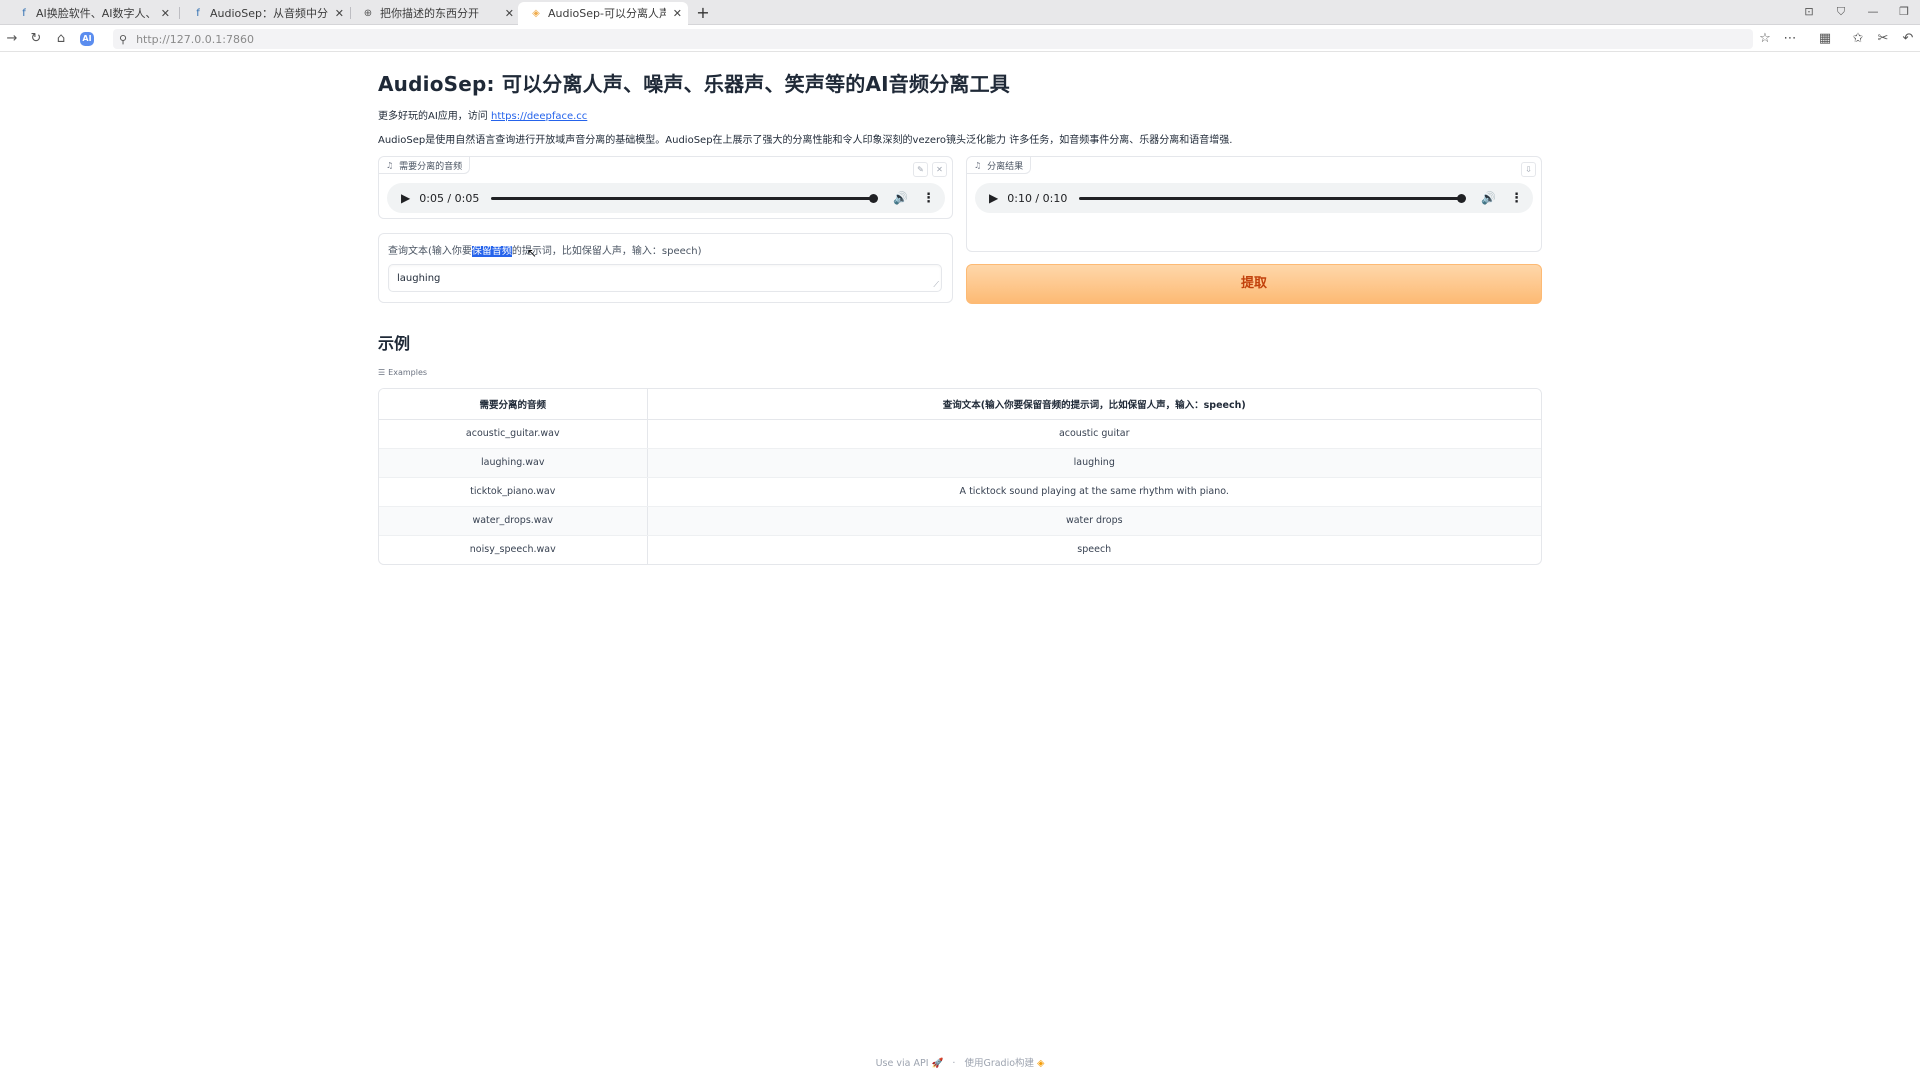 The image size is (1920, 1080). I want to click on url-text: http://127.0.0.1:7860, so click(195, 39).